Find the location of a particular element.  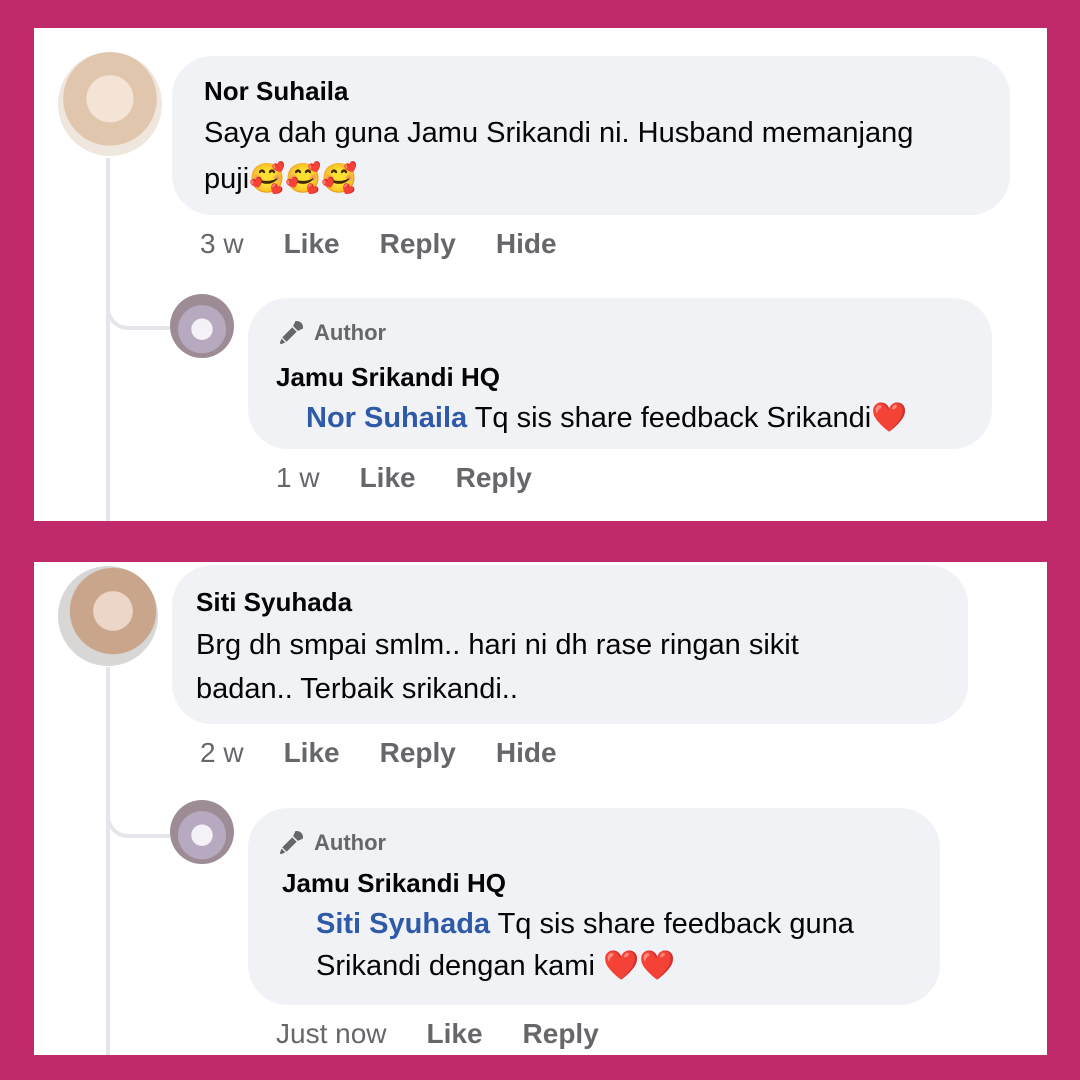

reply-actions: Just now Like Reply is located at coordinates (457, 1034).